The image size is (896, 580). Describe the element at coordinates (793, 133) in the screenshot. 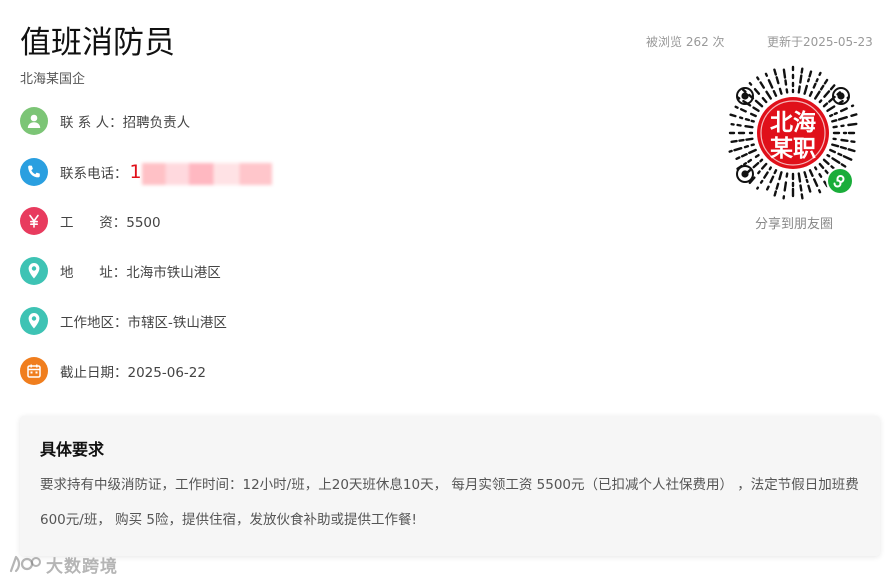

I see `mini-program-qr-code: 北海 某职` at that location.